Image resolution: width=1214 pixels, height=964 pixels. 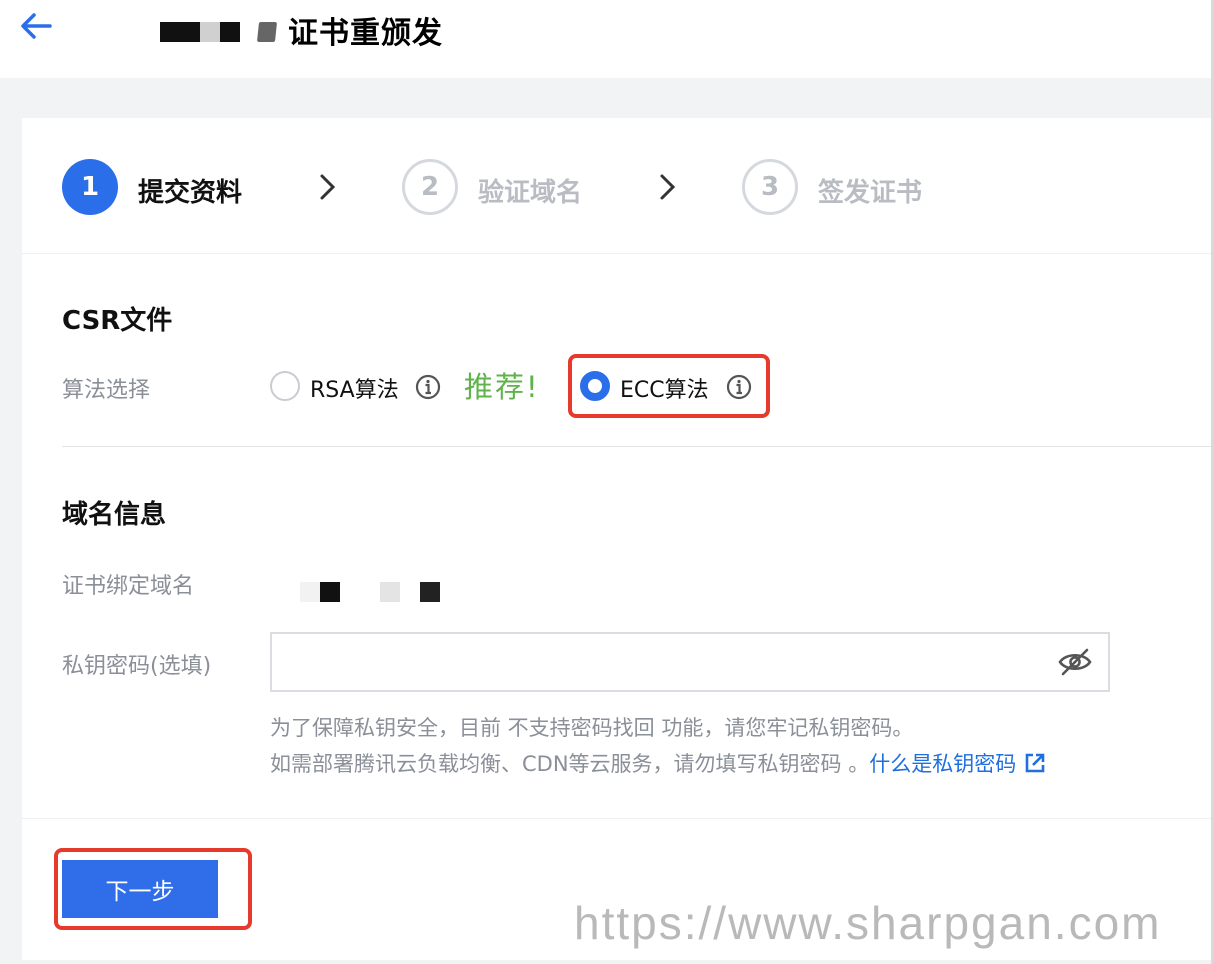 I want to click on rsa-option-label: RSA算法, so click(x=354, y=388).